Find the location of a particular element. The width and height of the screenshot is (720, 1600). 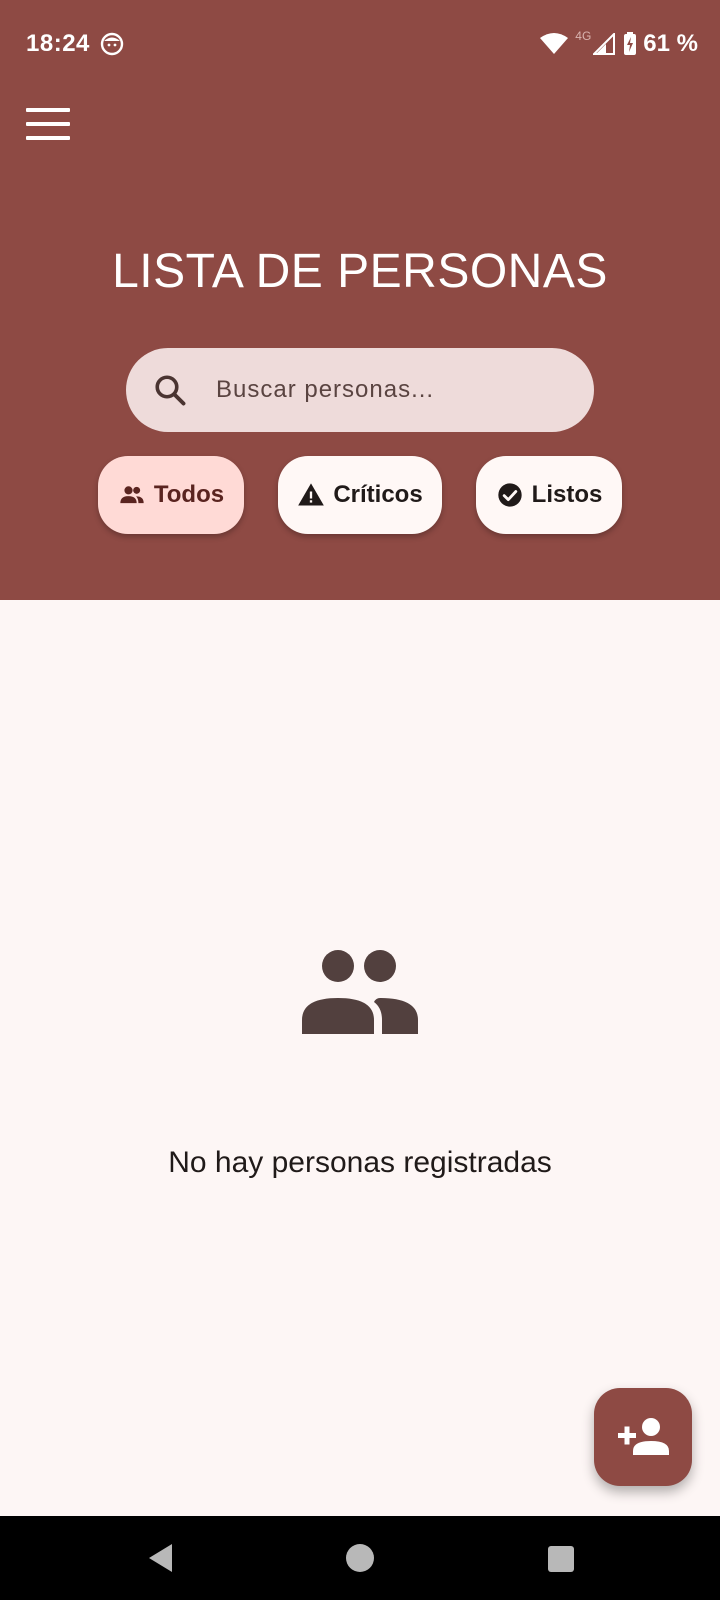

system-nav-bar is located at coordinates (360, 1558).